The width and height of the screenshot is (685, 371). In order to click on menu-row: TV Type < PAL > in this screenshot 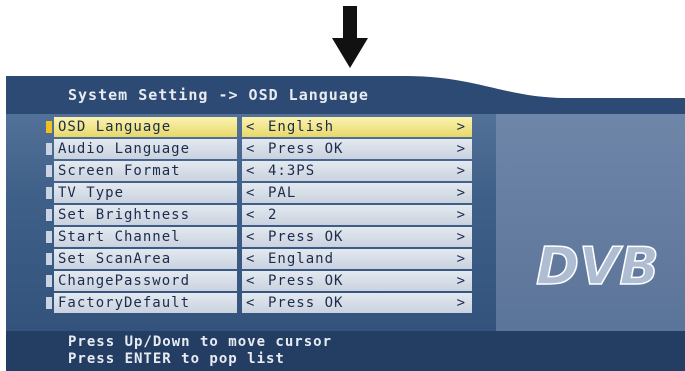, I will do `click(257, 193)`.